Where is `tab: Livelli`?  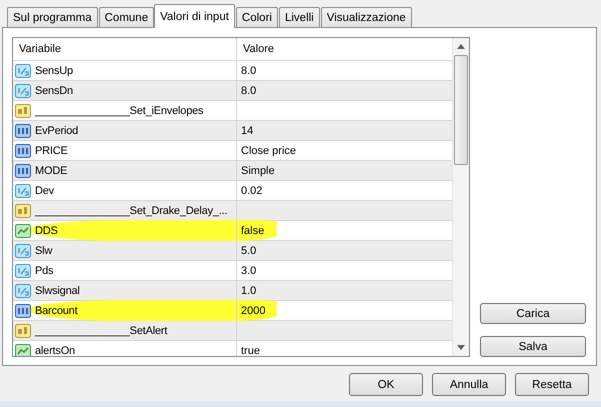 tab: Livelli is located at coordinates (299, 17).